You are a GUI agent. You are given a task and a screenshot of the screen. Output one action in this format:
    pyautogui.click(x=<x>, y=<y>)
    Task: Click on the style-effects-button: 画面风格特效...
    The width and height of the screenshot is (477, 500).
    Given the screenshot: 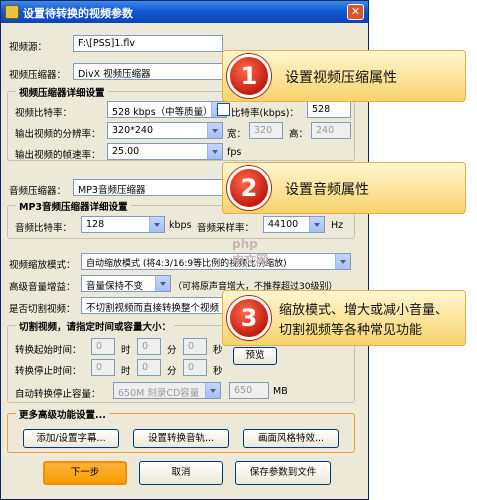 What is the action you would take?
    pyautogui.click(x=291, y=438)
    